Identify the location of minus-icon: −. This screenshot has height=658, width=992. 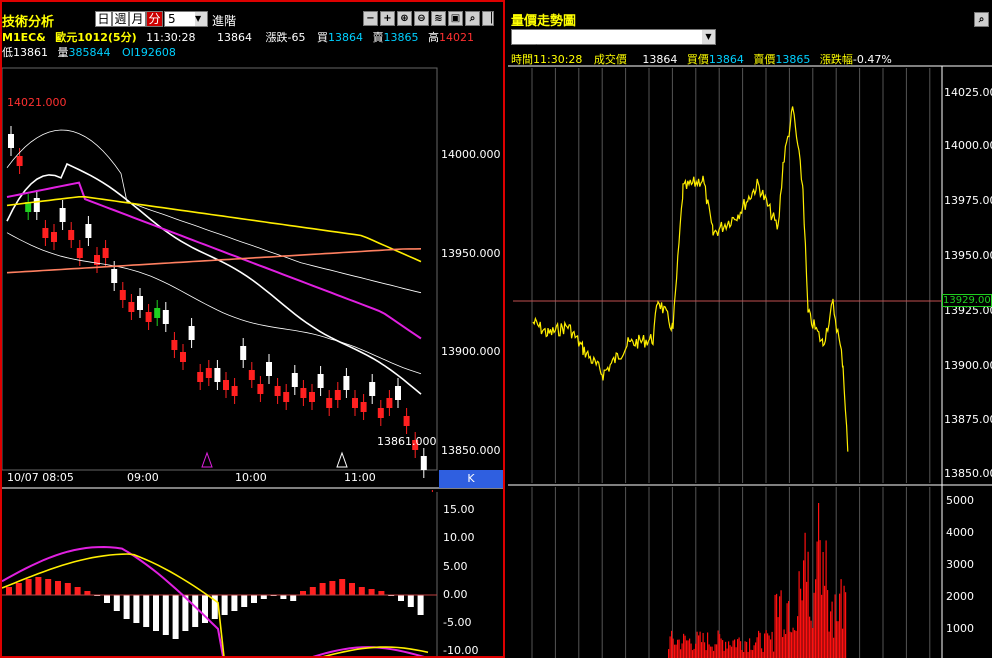
(370, 18).